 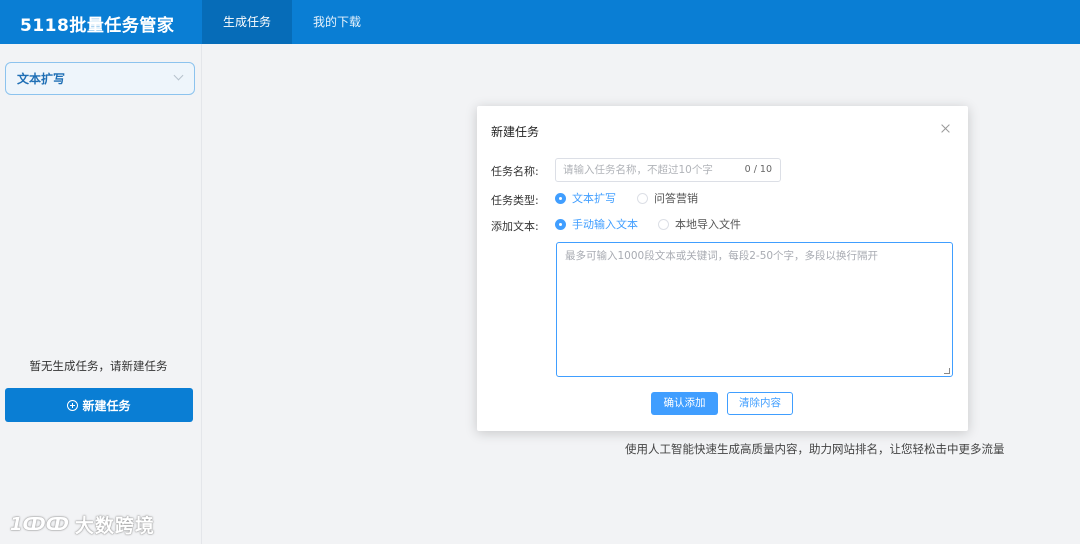 I want to click on task-type-select: 文本扩写, so click(x=100, y=78).